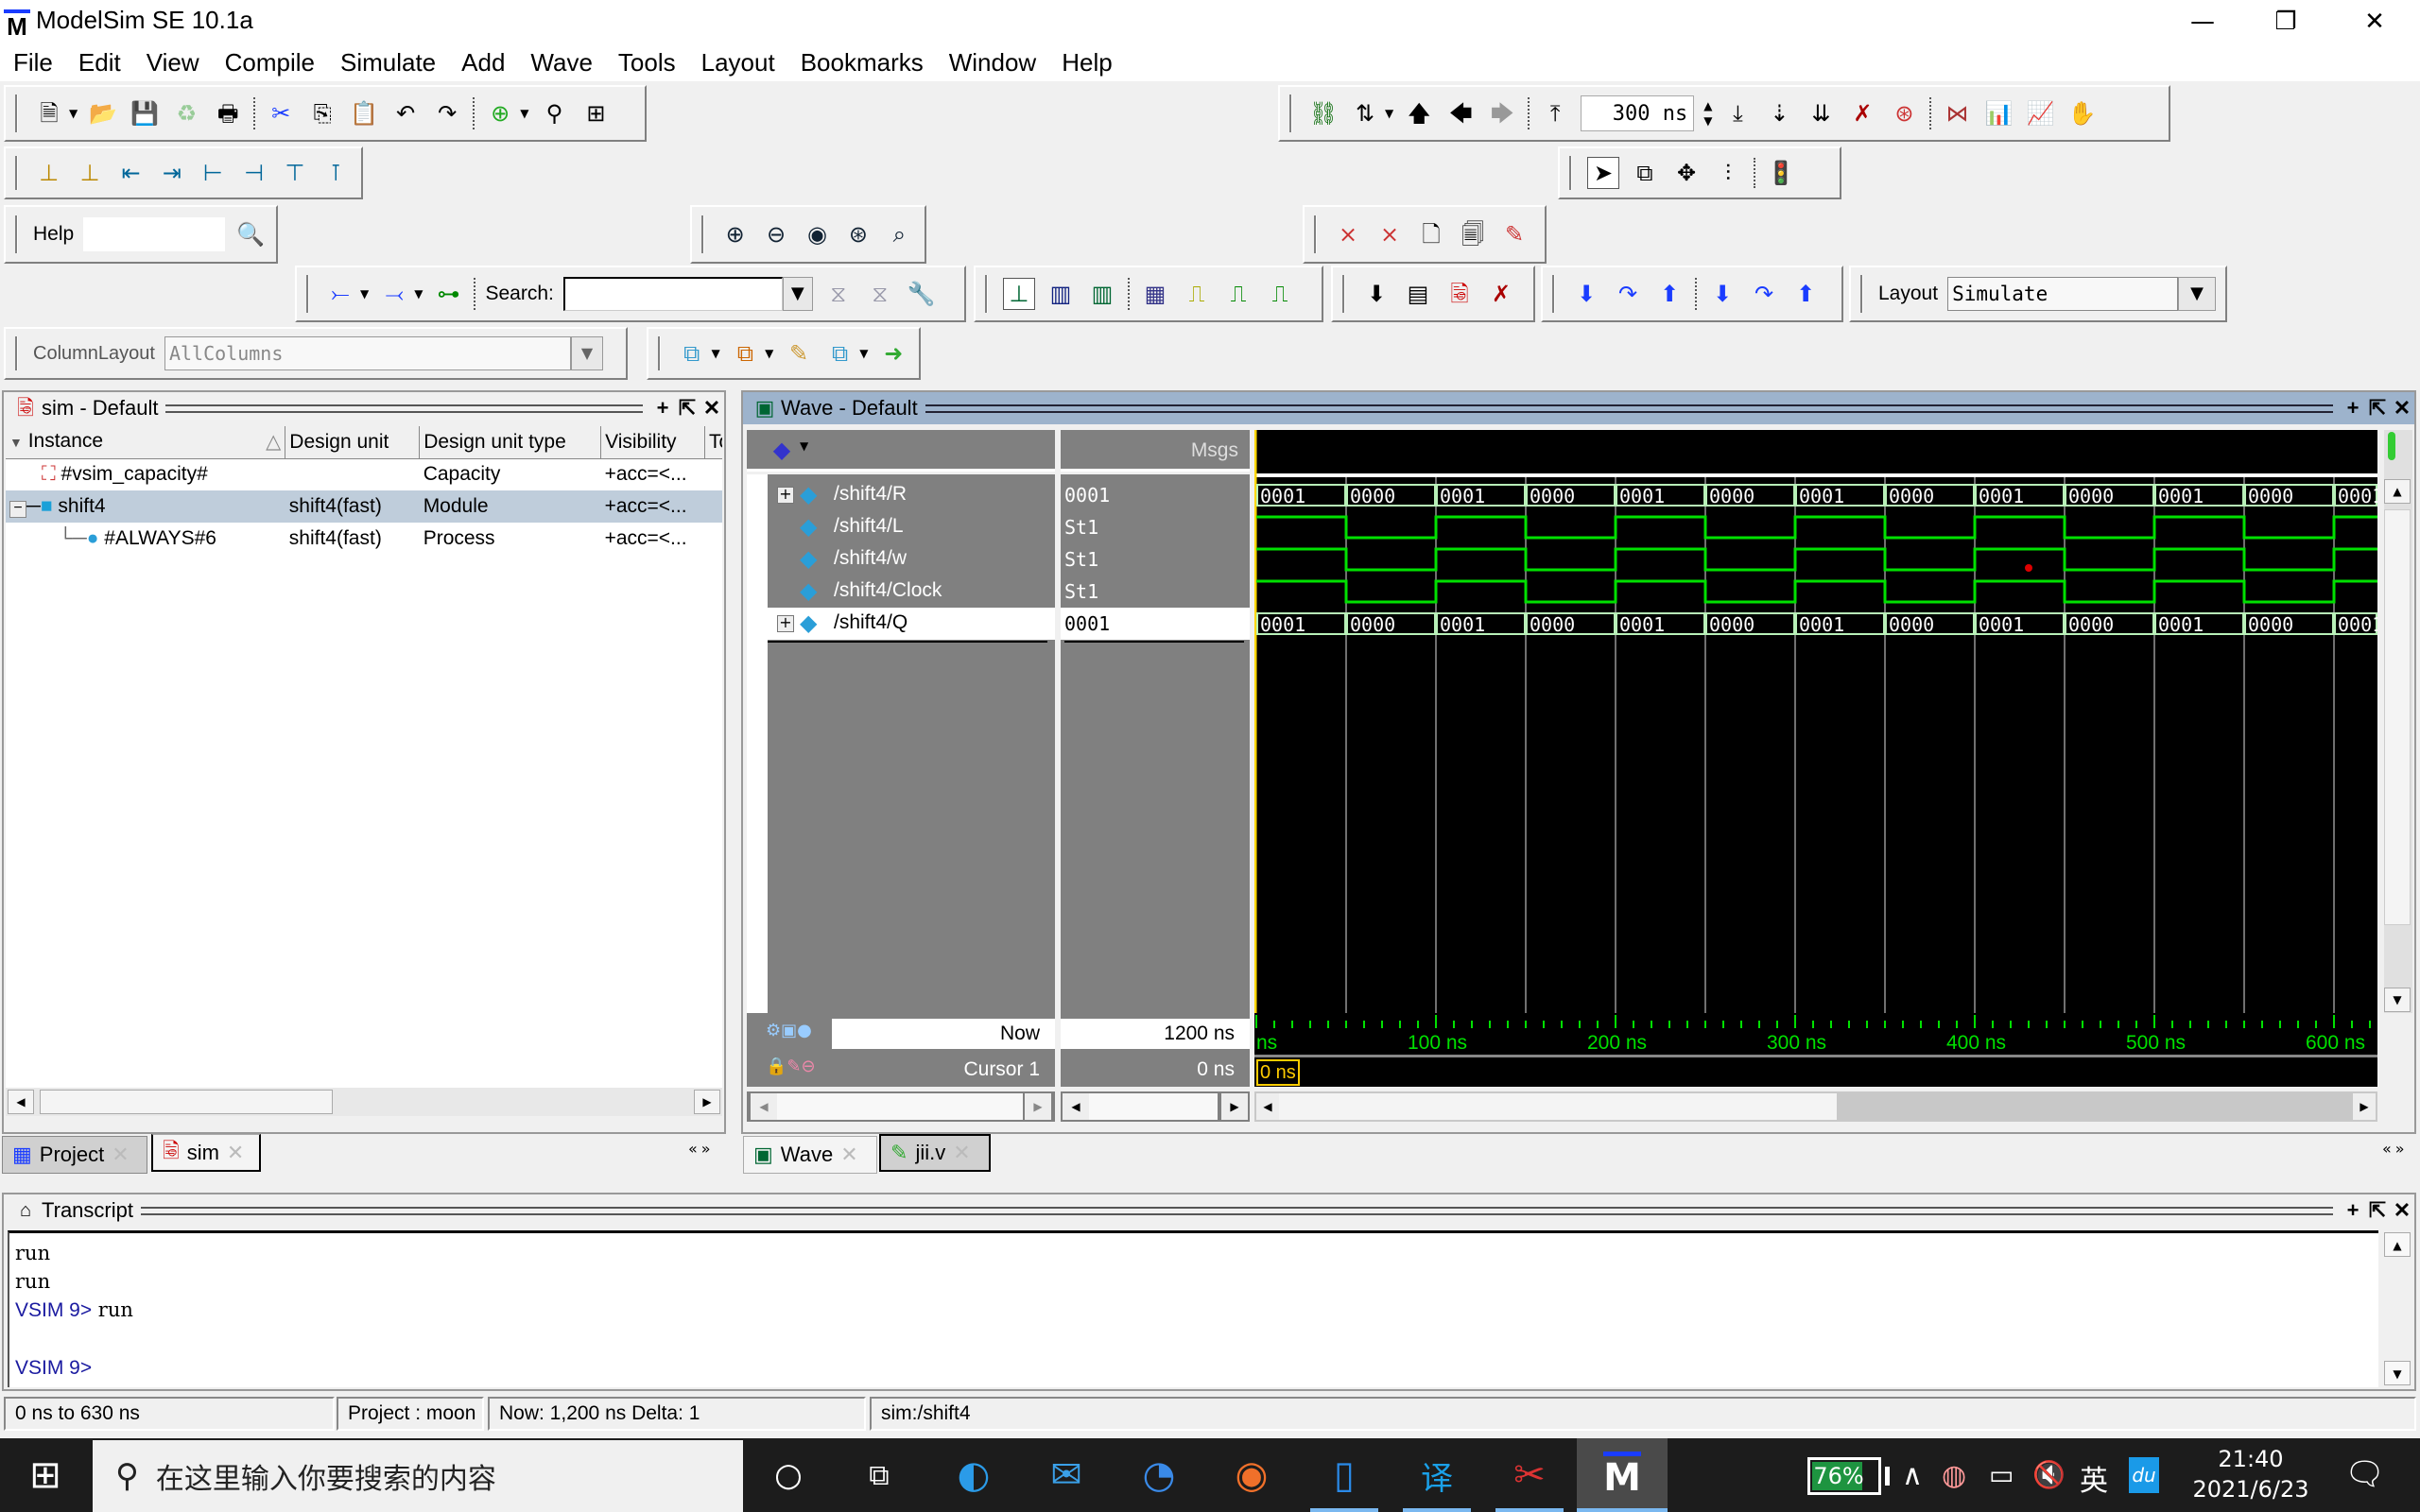 Image resolution: width=2420 pixels, height=1512 pixels. What do you see at coordinates (1623, 1475) in the screenshot?
I see `taskbar-modelsim: M` at bounding box center [1623, 1475].